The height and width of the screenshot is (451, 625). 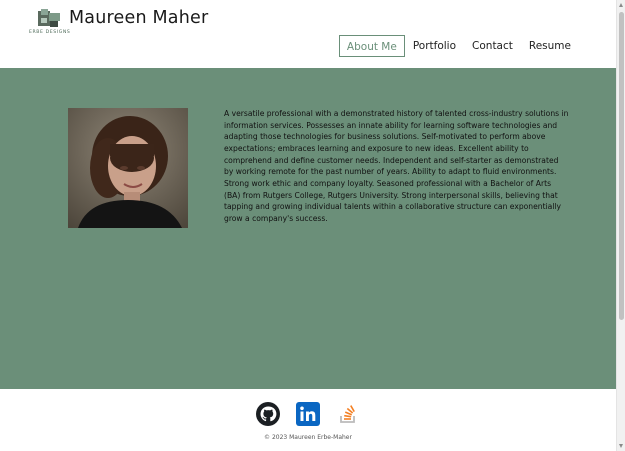 What do you see at coordinates (371, 46) in the screenshot?
I see `nav-item-about-me: About Me` at bounding box center [371, 46].